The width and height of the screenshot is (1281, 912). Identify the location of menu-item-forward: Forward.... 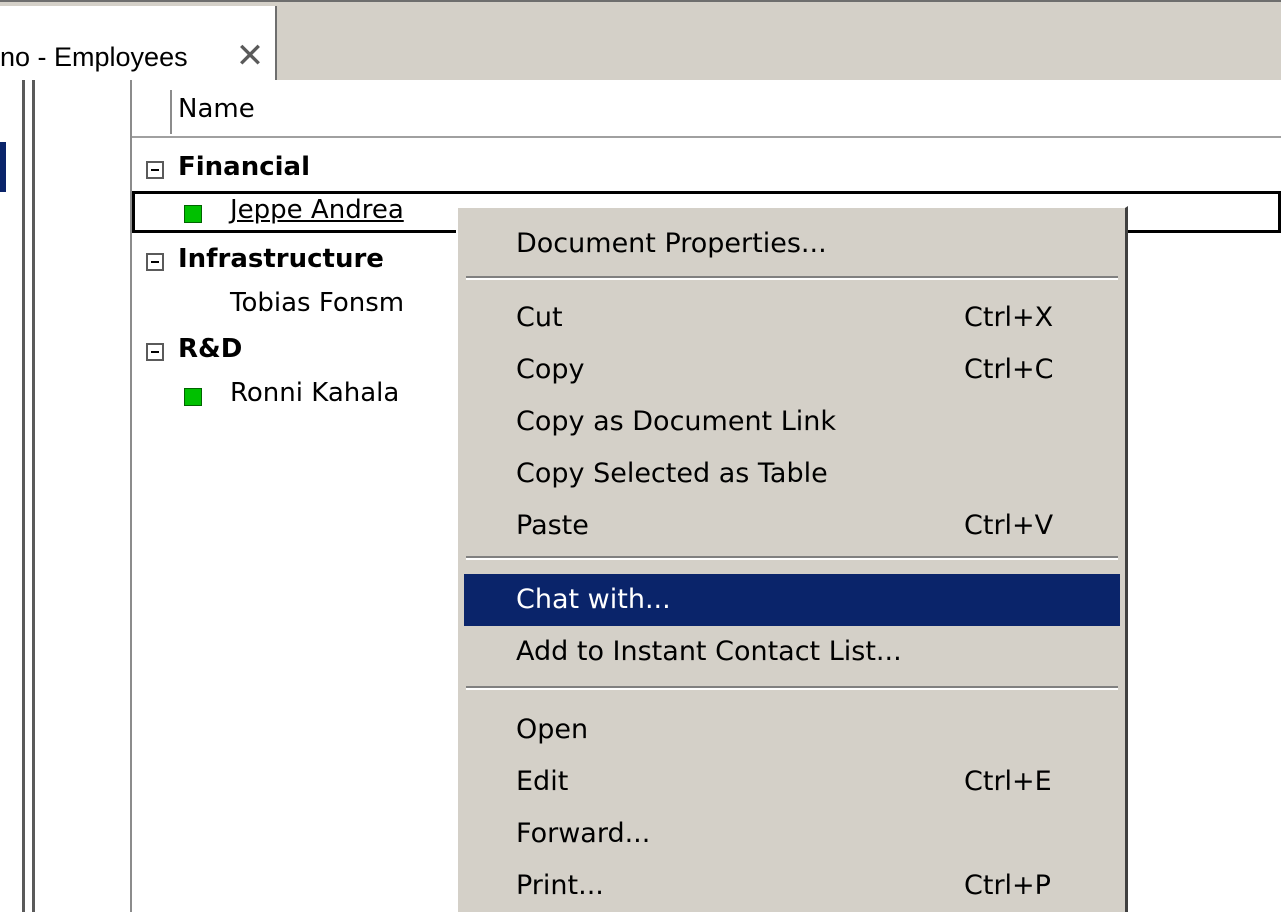
(792, 834).